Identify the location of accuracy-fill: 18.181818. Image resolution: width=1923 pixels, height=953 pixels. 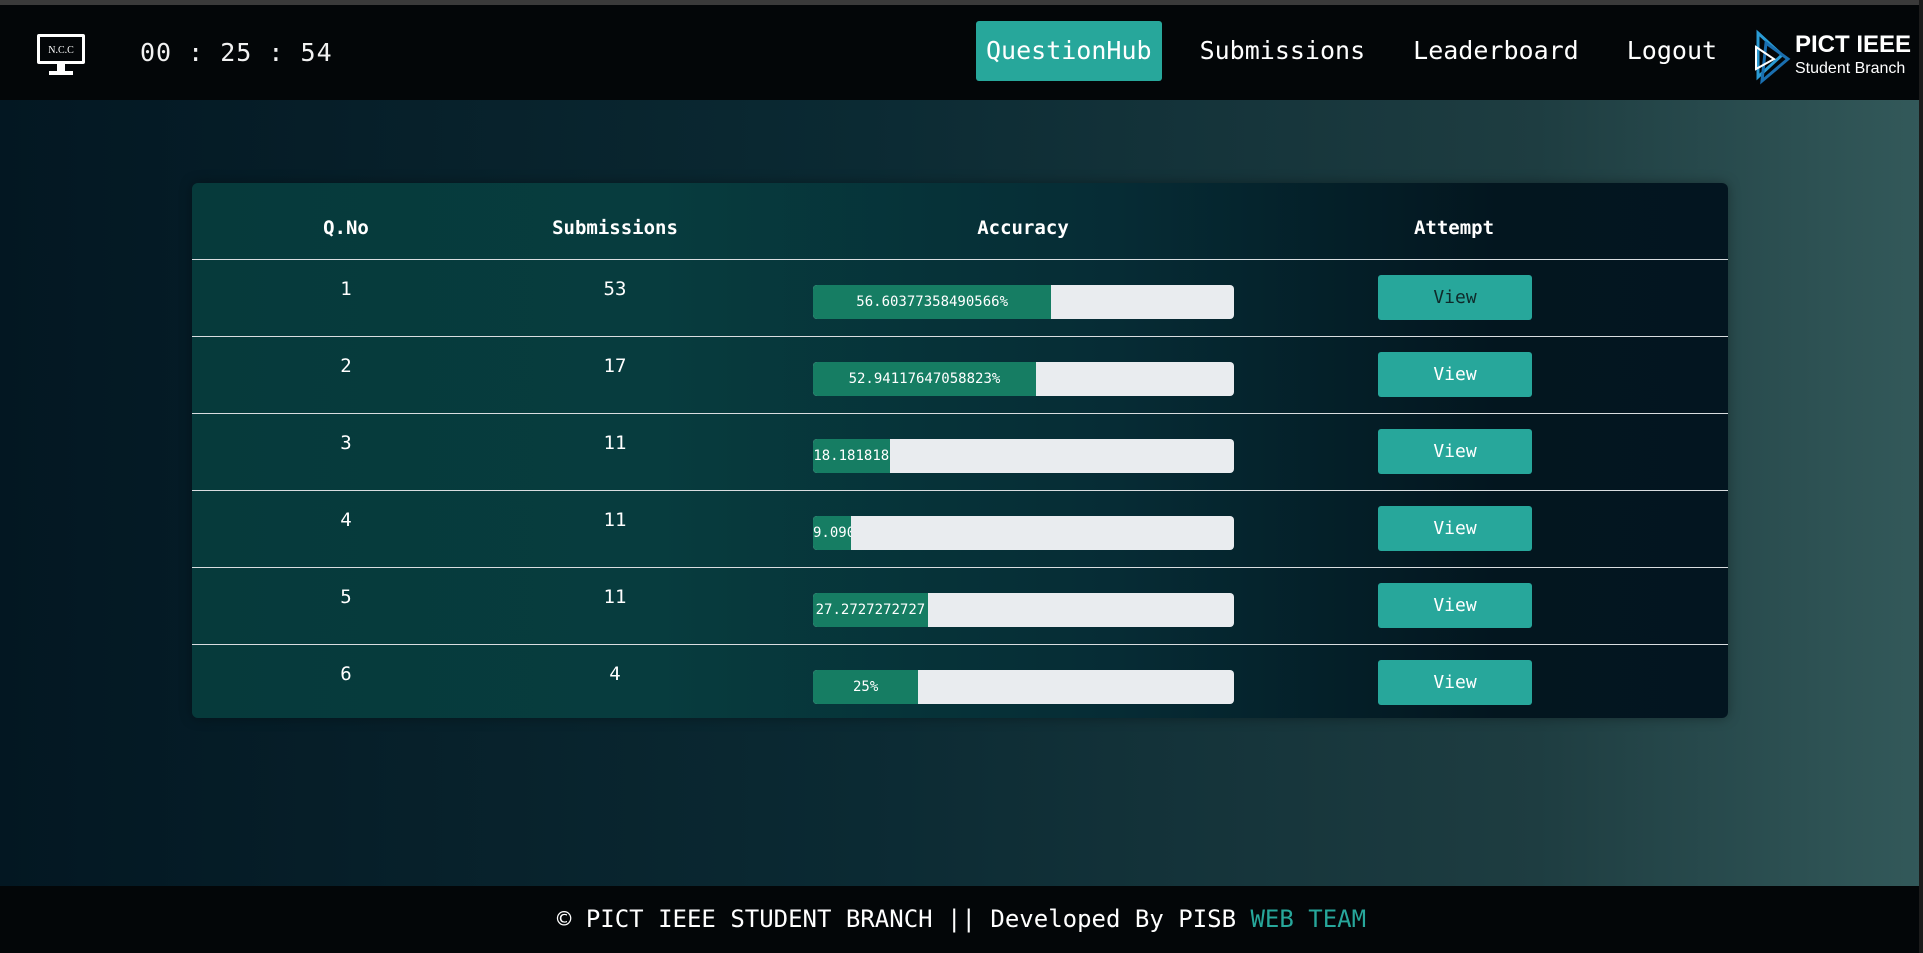
(851, 456).